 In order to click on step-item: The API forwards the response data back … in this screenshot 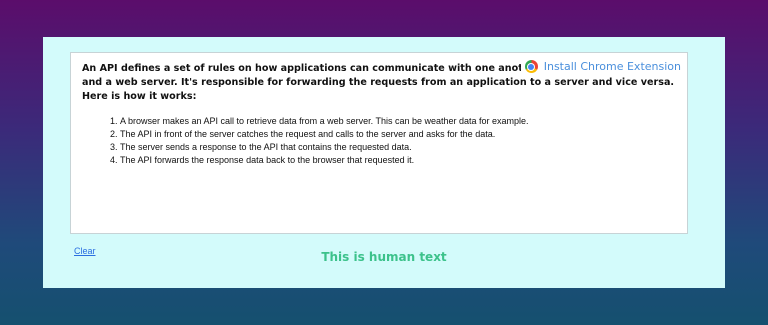, I will do `click(398, 160)`.